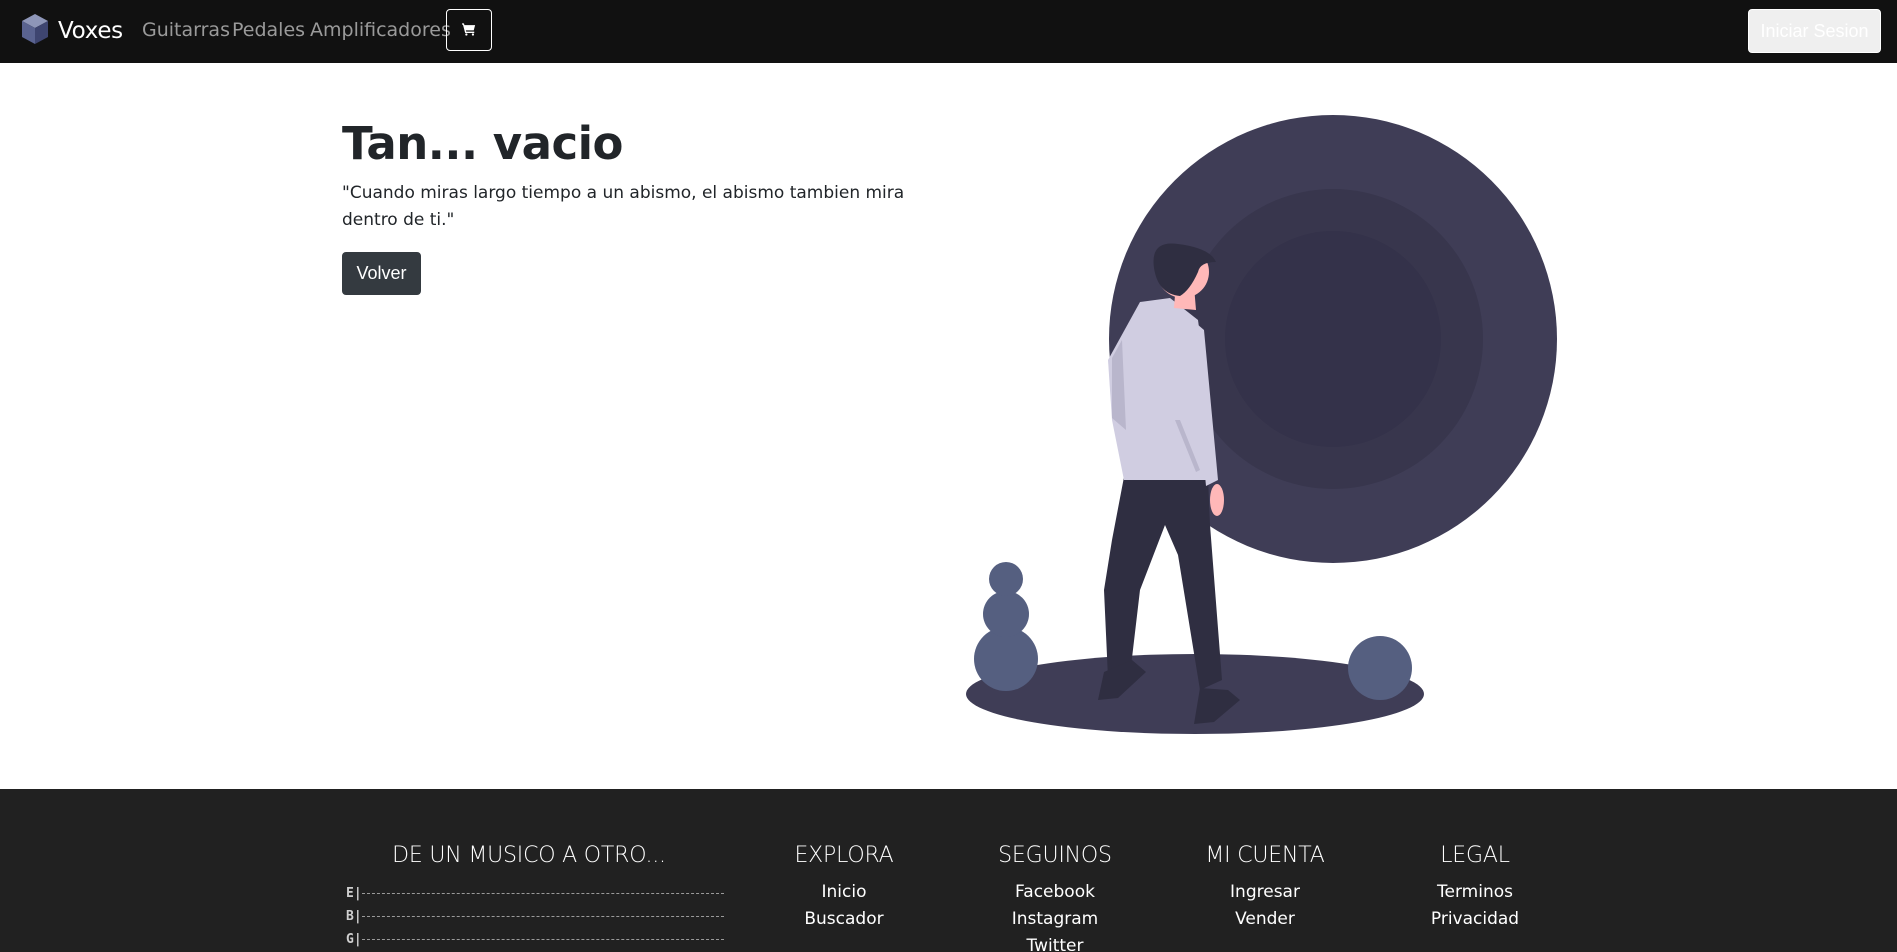  Describe the element at coordinates (35, 31) in the screenshot. I see `cube-logo-icon` at that location.